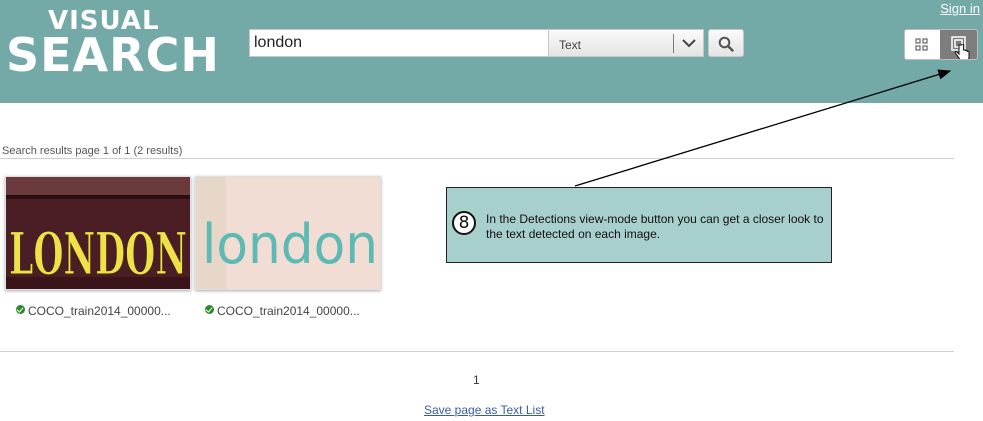 The height and width of the screenshot is (421, 983). I want to click on logo-line-2: SEARCH, so click(113, 55).